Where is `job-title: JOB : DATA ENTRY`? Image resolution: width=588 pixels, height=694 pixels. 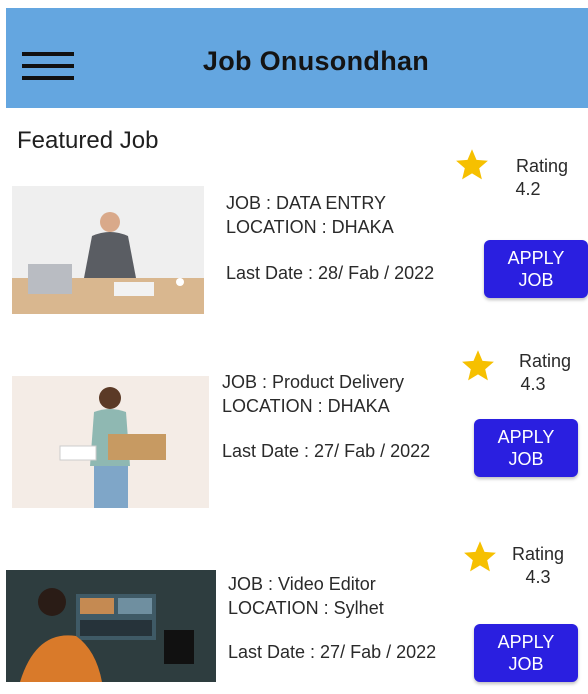 job-title: JOB : DATA ENTRY is located at coordinates (306, 203).